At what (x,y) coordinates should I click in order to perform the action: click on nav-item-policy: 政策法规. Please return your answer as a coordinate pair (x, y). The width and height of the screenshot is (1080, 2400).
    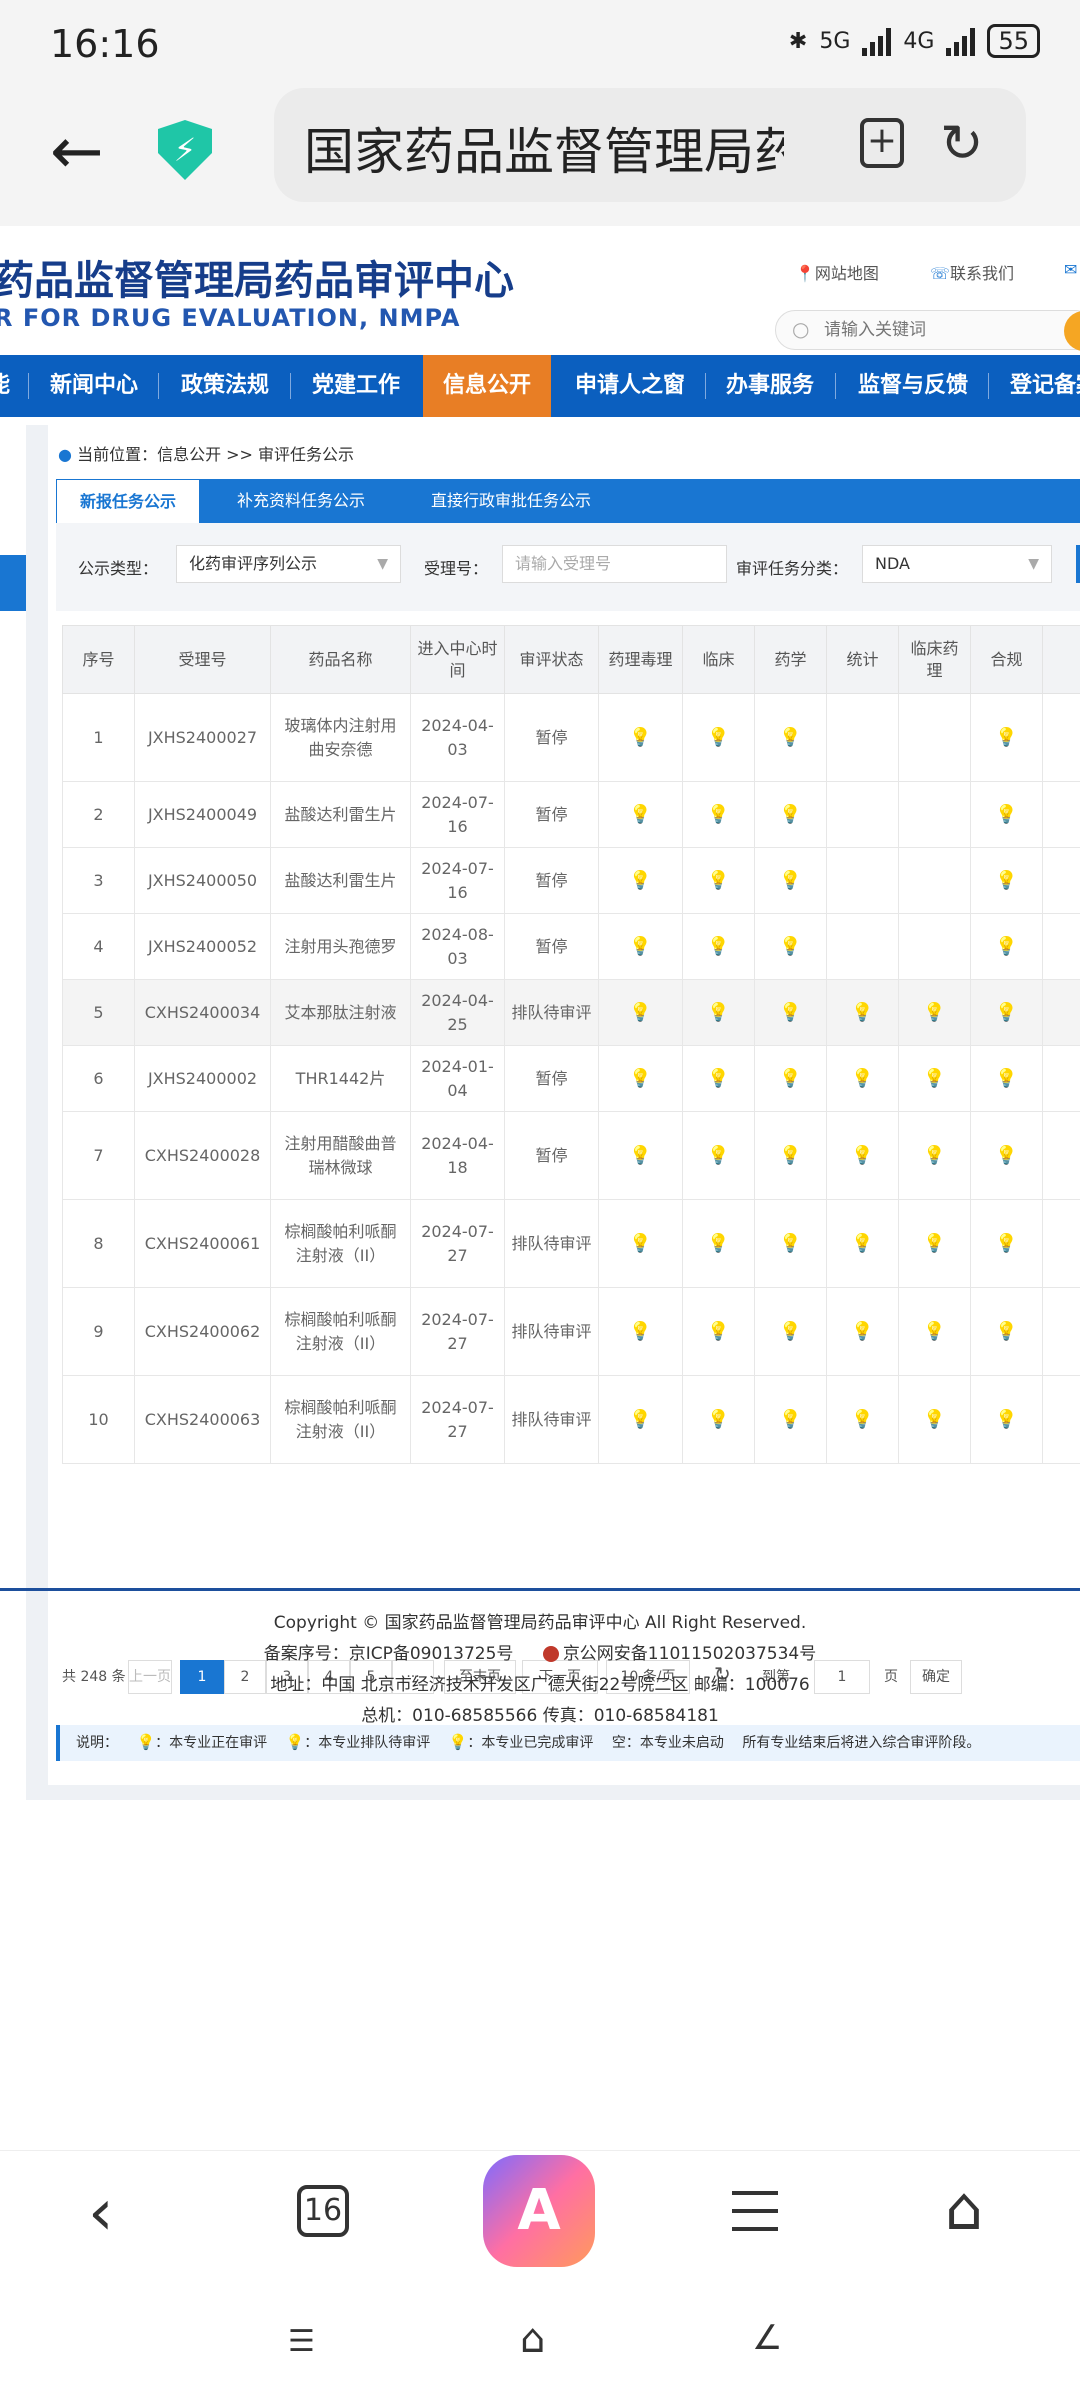
    Looking at the image, I should click on (225, 386).